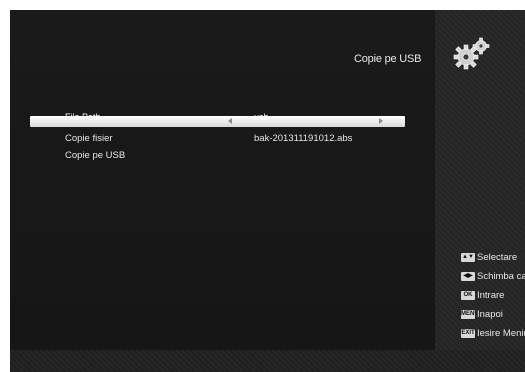 Image resolution: width=525 pixels, height=372 pixels. Describe the element at coordinates (381, 121) in the screenshot. I see `arrow-right-icon` at that location.